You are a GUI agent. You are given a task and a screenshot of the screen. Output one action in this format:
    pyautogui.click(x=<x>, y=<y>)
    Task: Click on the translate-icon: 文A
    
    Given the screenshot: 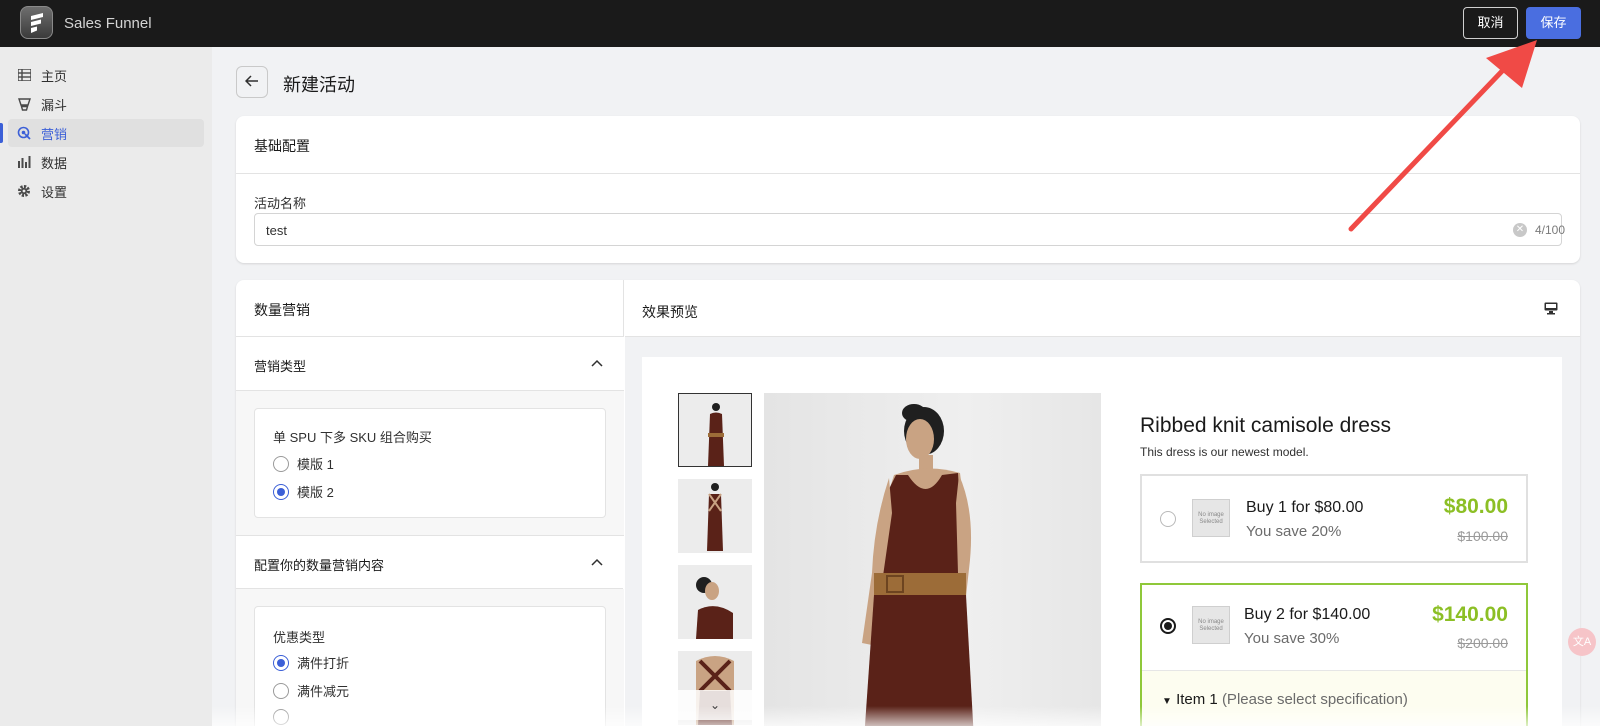 What is the action you would take?
    pyautogui.click(x=1582, y=642)
    